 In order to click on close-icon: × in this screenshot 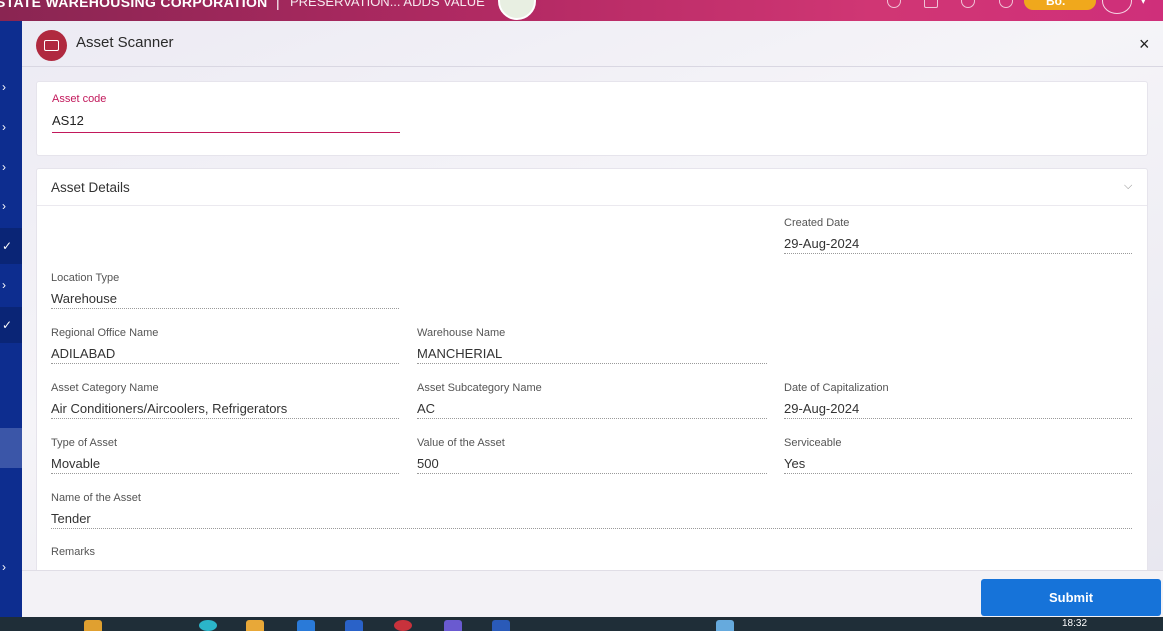, I will do `click(1144, 44)`.